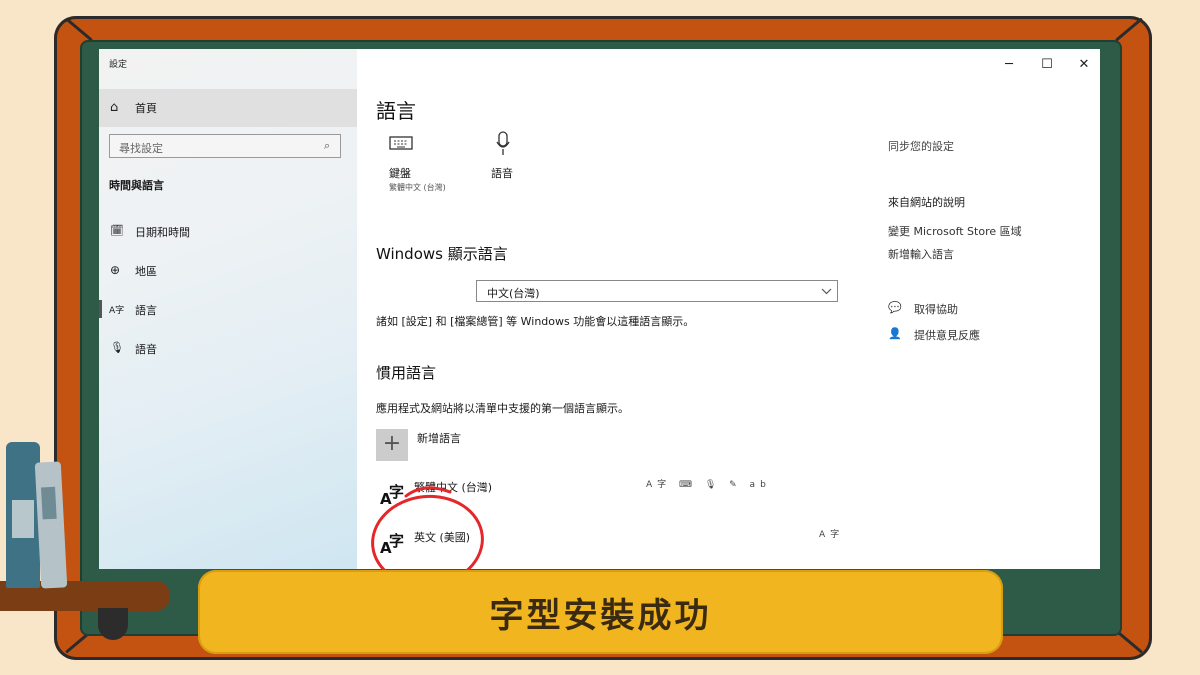 The image size is (1200, 675). I want to click on select-value: 中文(台灣), so click(513, 293).